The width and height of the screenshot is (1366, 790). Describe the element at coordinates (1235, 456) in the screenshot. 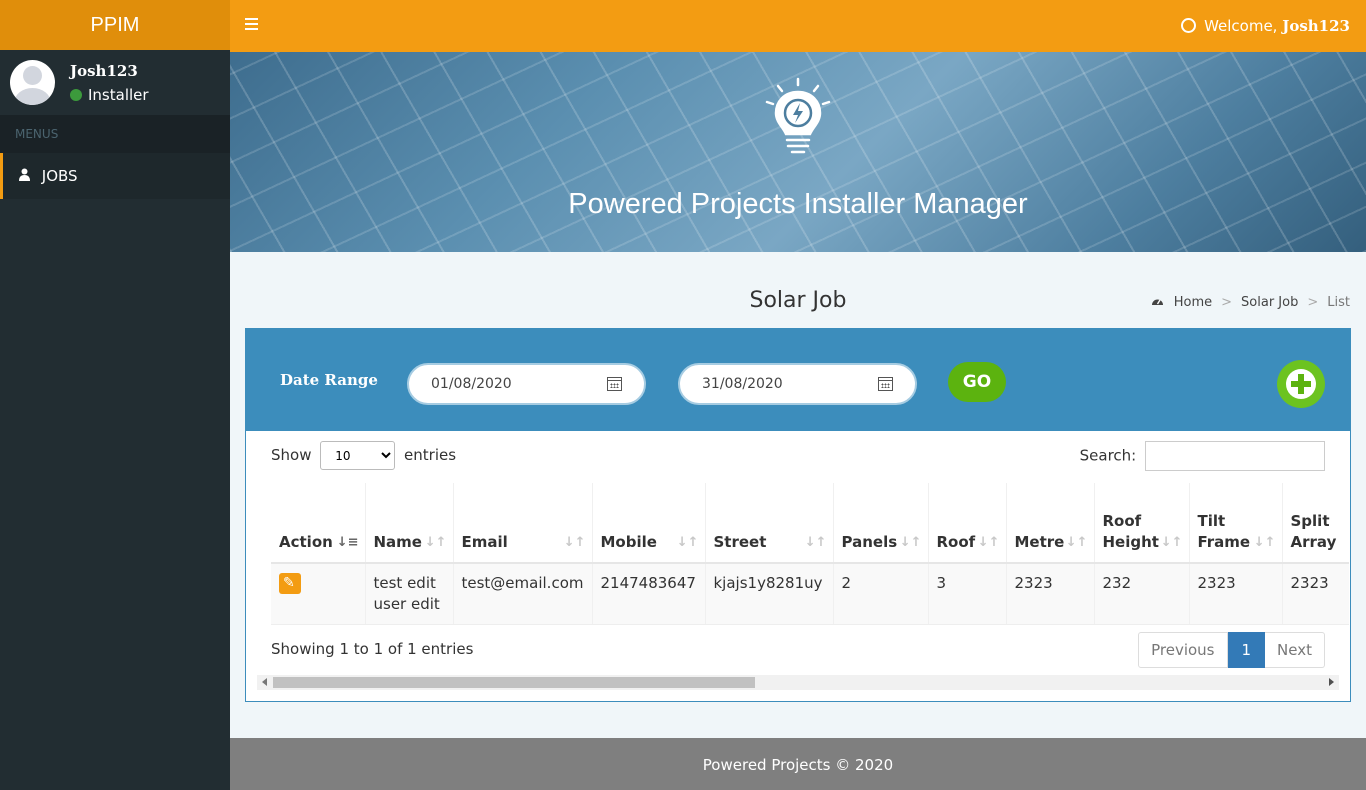

I see `search-input` at that location.